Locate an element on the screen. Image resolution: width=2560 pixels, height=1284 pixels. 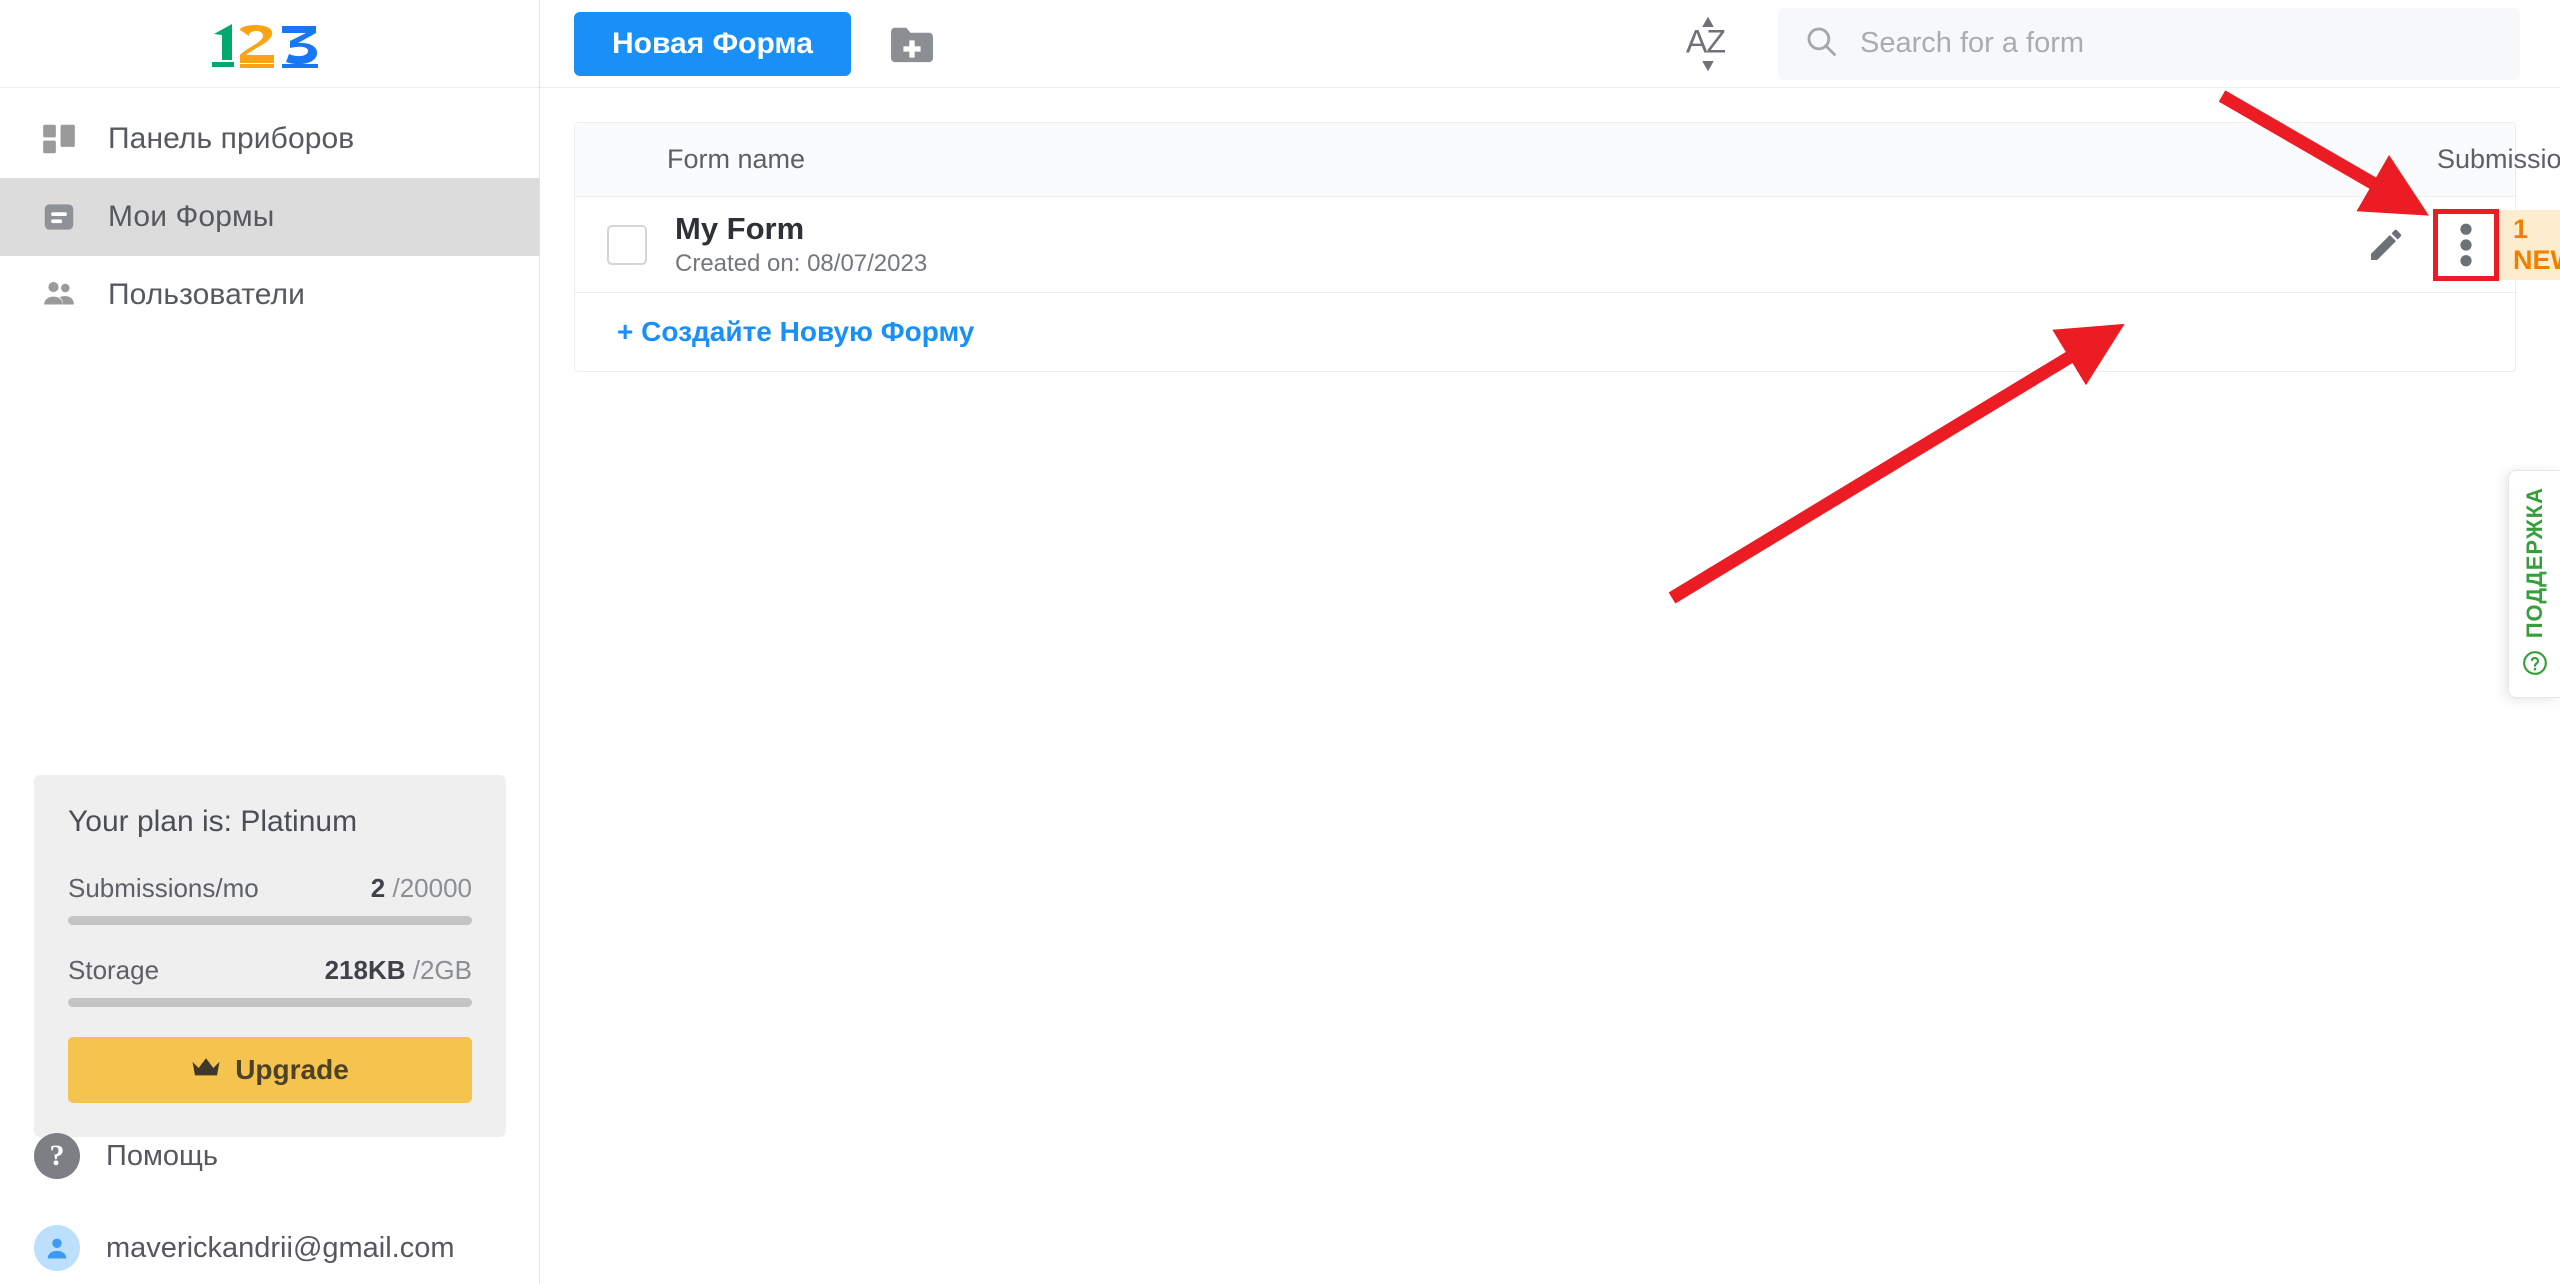
question-circle-icon is located at coordinates (2535, 665).